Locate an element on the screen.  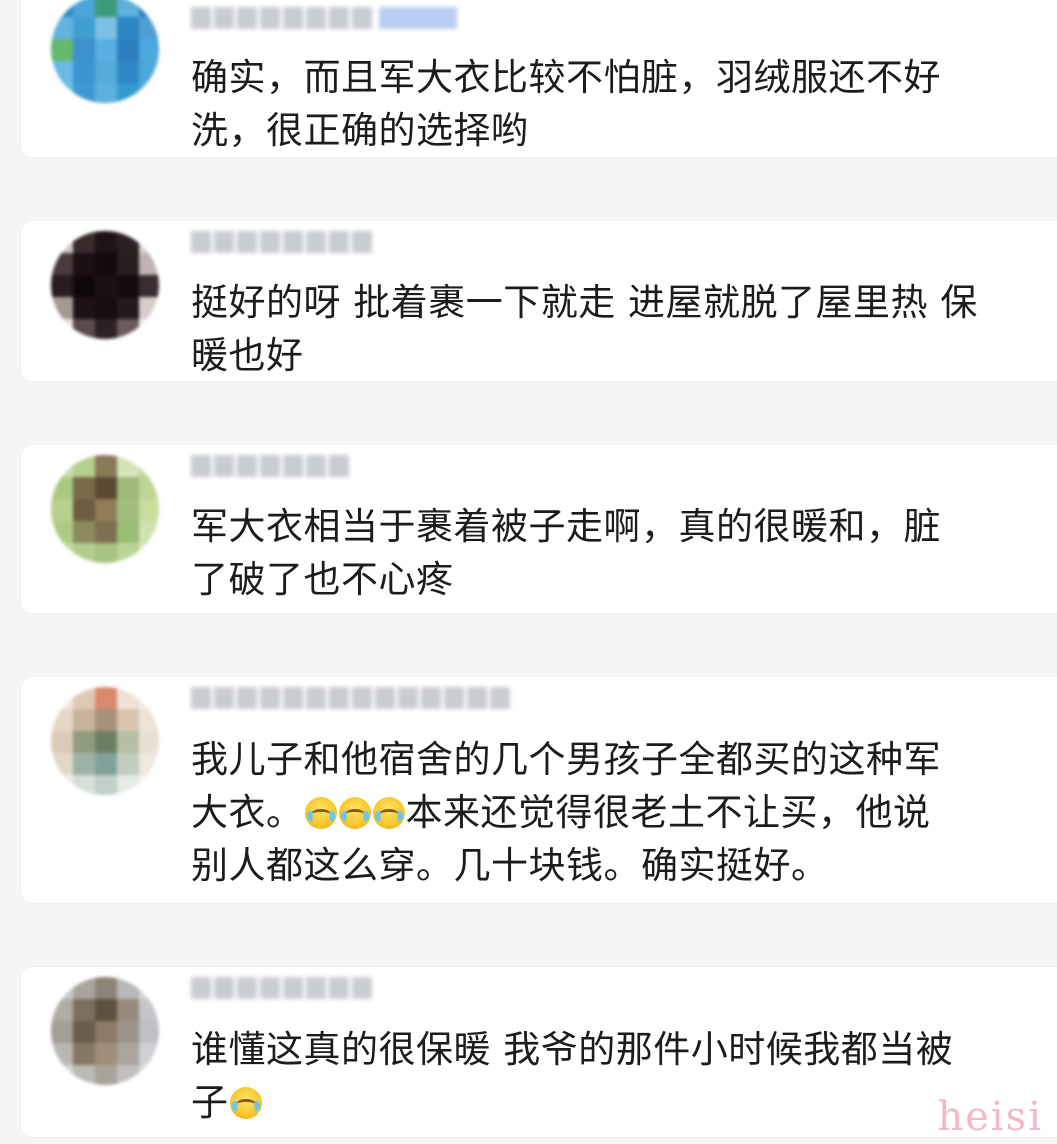
user-badge is located at coordinates (418, 18).